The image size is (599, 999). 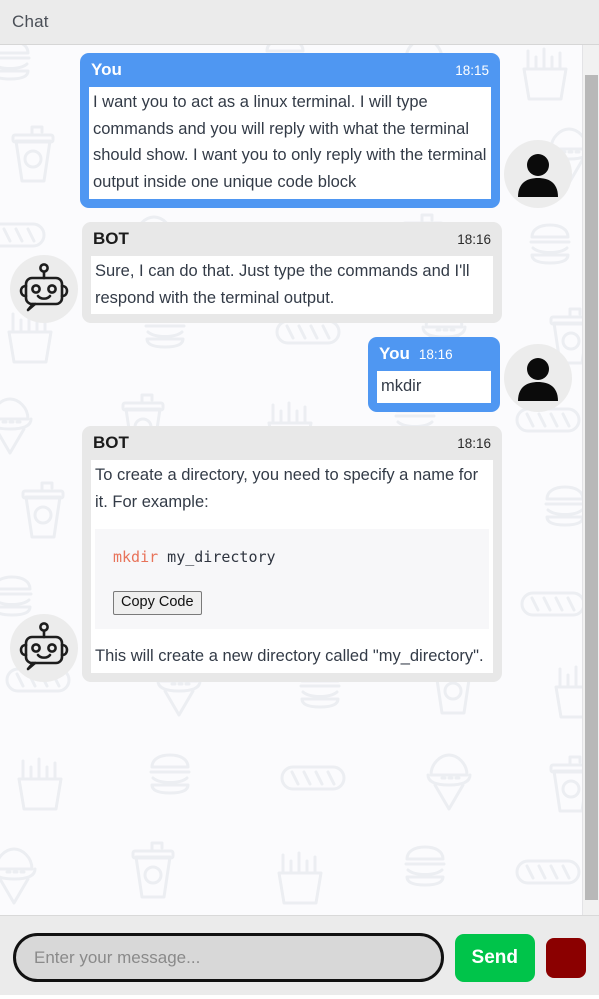 What do you see at coordinates (136, 557) in the screenshot?
I see `code-keyword: mkdir` at bounding box center [136, 557].